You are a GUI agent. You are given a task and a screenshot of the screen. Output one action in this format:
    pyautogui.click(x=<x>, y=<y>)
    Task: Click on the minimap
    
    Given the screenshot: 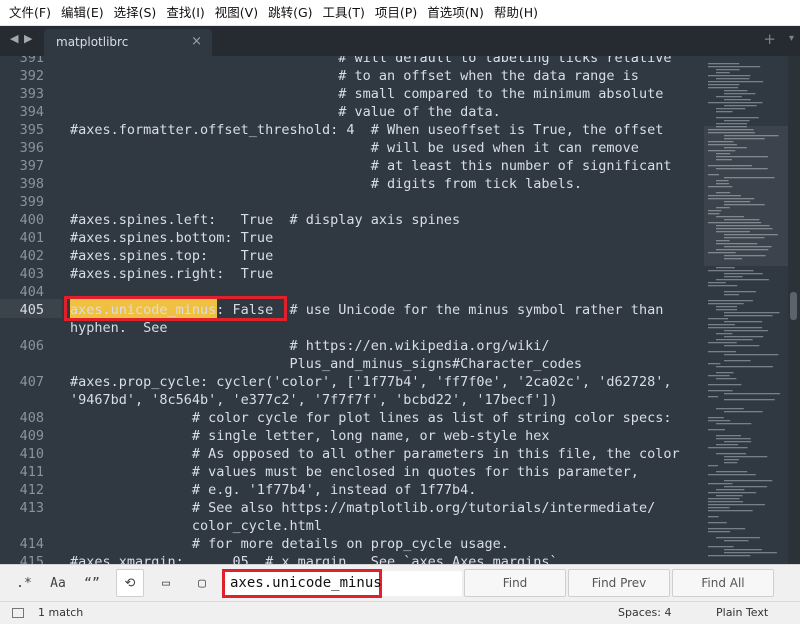 What is the action you would take?
    pyautogui.click(x=746, y=310)
    